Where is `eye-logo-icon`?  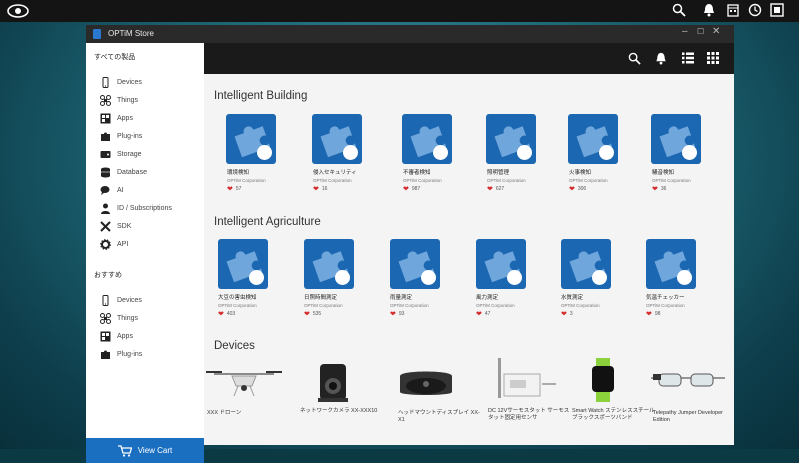
eye-logo-icon is located at coordinates (18, 11).